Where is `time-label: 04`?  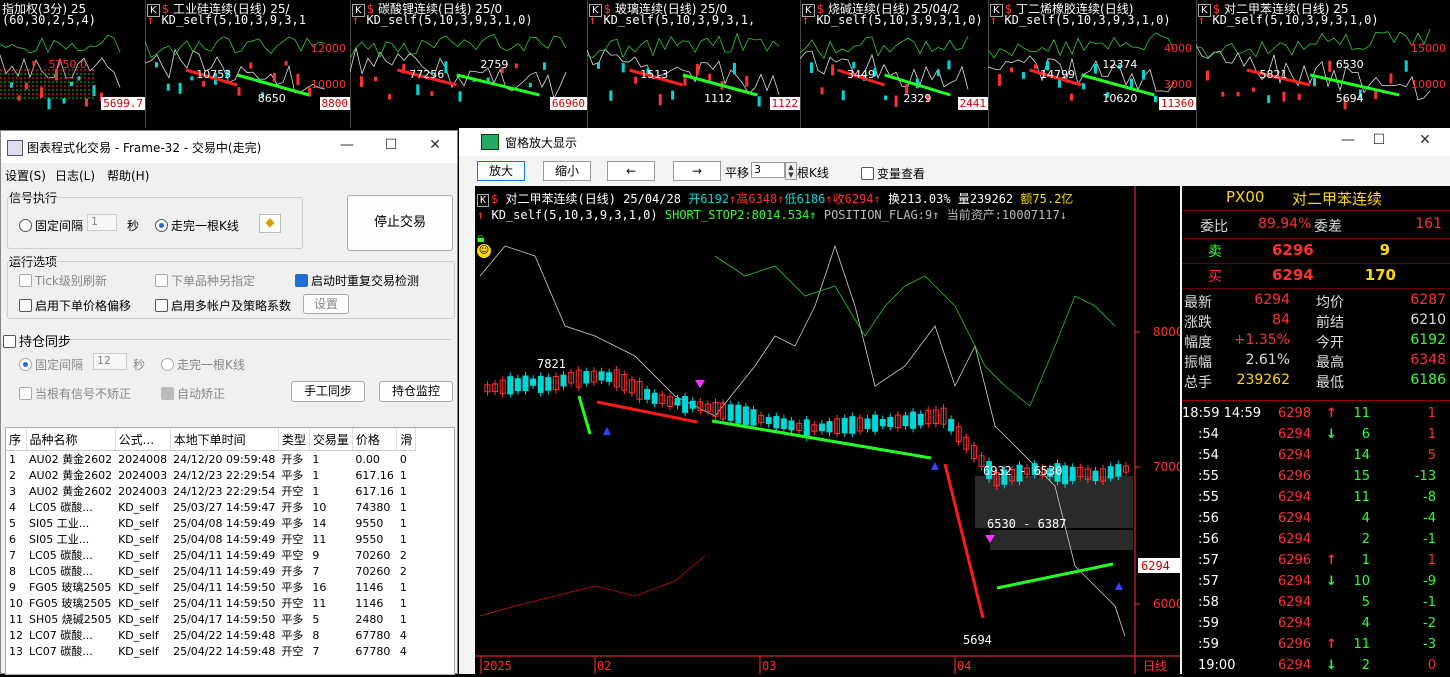 time-label: 04 is located at coordinates (964, 666).